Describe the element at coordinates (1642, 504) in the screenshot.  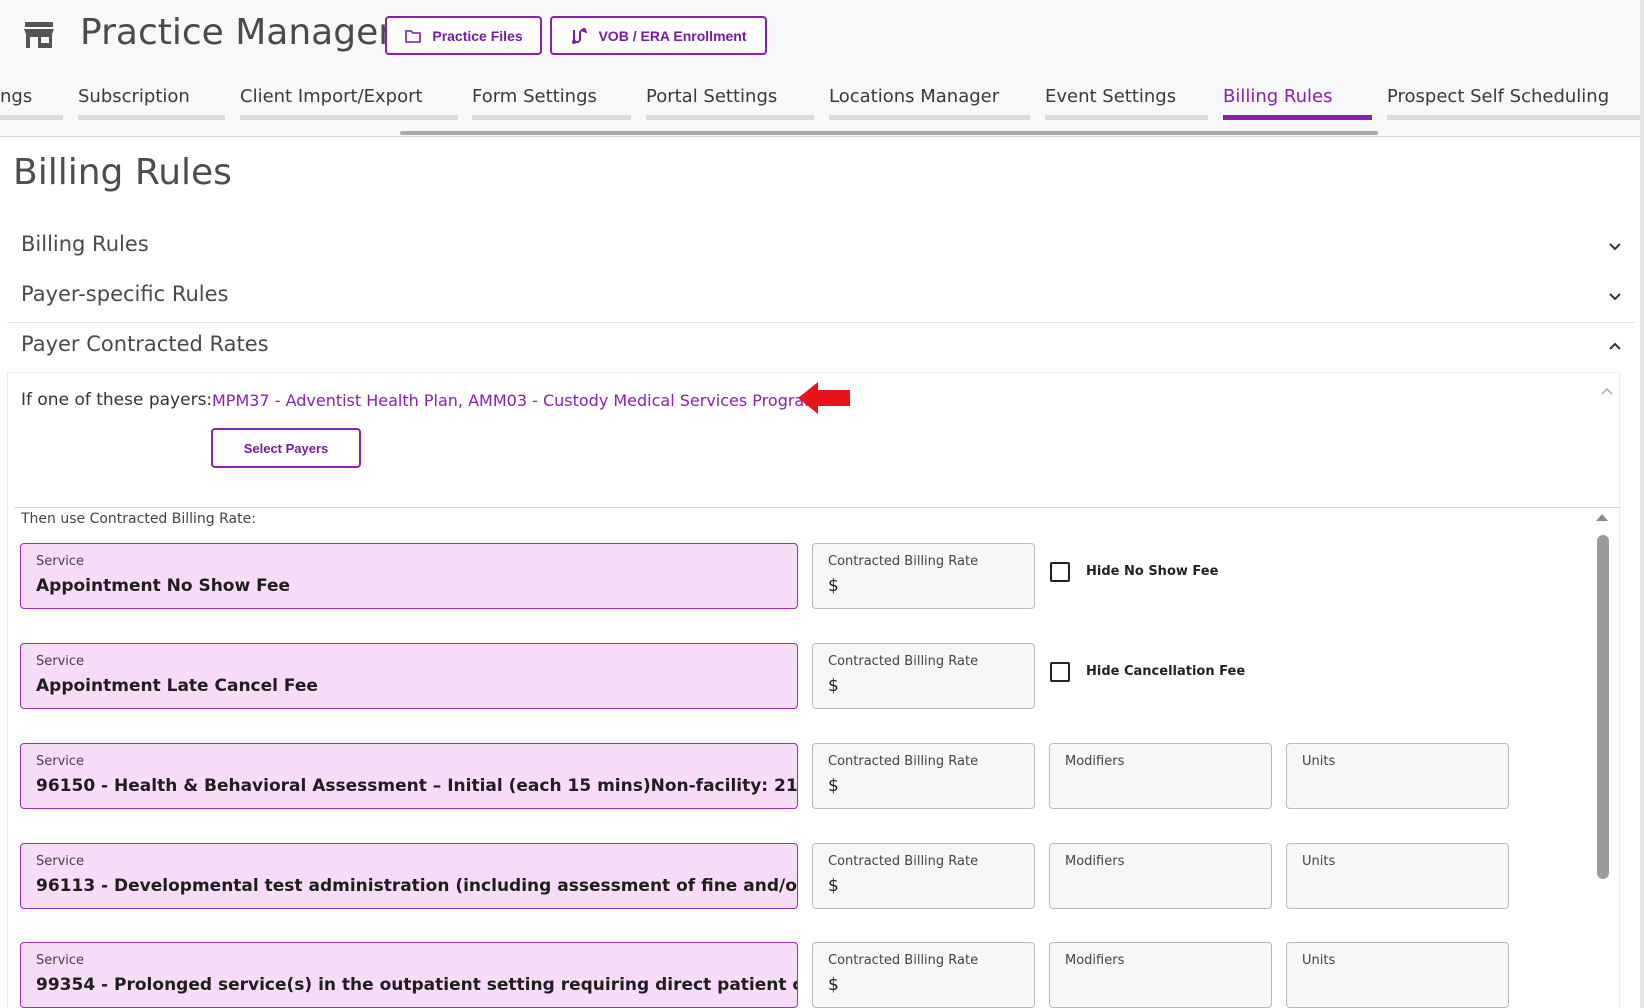
I see `page-scrollbar` at that location.